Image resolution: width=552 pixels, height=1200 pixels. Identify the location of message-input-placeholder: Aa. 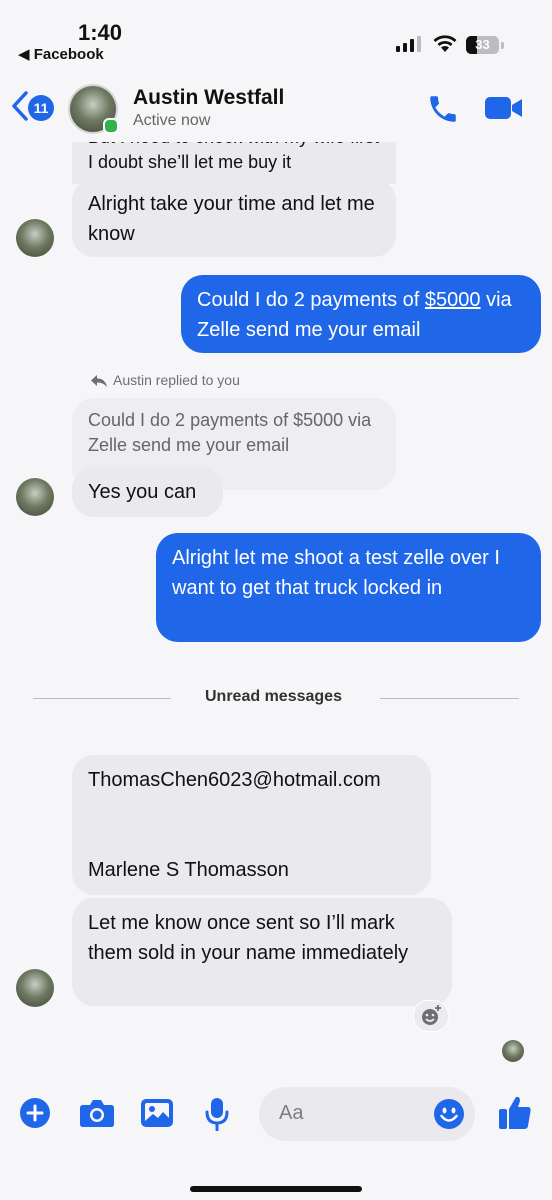
(291, 1113).